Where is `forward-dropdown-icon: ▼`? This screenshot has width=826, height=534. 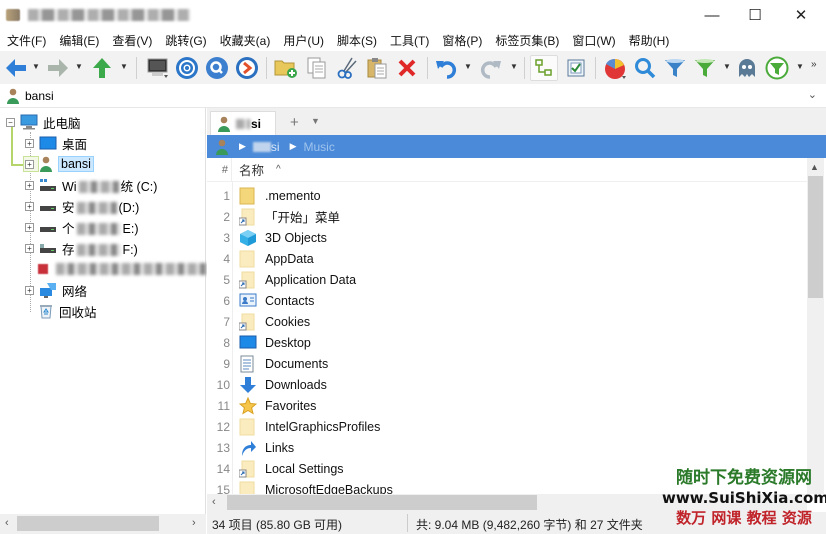
forward-dropdown-icon: ▼ is located at coordinates (79, 66).